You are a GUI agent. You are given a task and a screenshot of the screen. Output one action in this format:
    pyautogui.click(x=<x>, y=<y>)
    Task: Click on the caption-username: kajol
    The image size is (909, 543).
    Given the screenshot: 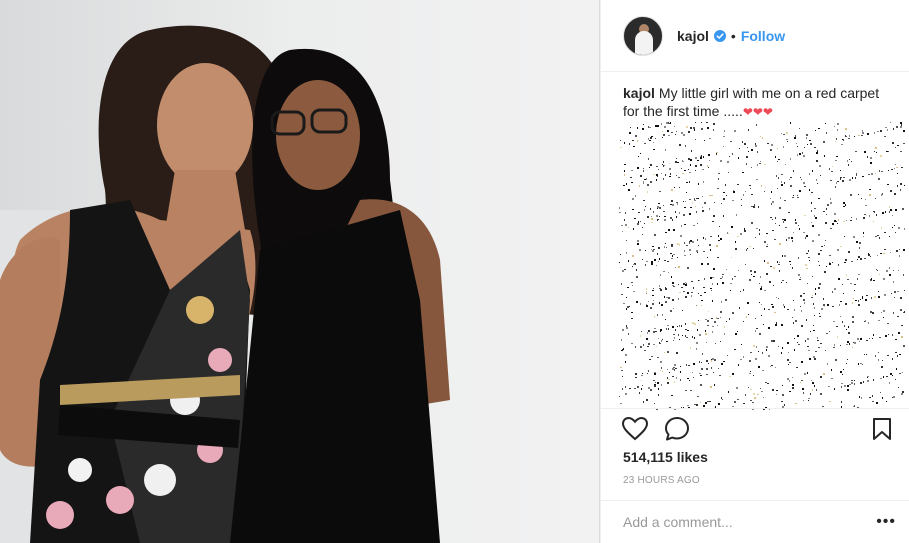 What is the action you would take?
    pyautogui.click(x=639, y=93)
    